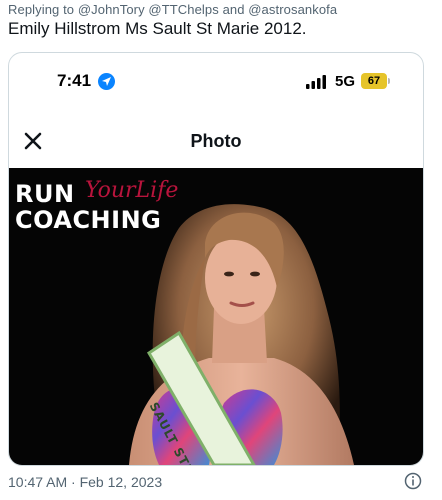  What do you see at coordinates (85, 482) in the screenshot?
I see `tweet-timestamp: 10:47 AM · Feb 12, 2023` at bounding box center [85, 482].